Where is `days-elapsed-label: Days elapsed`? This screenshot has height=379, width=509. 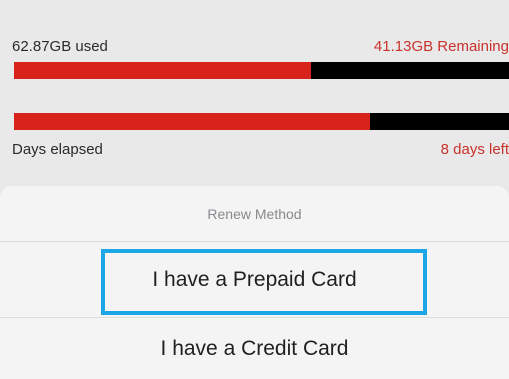
days-elapsed-label: Days elapsed is located at coordinates (57, 149).